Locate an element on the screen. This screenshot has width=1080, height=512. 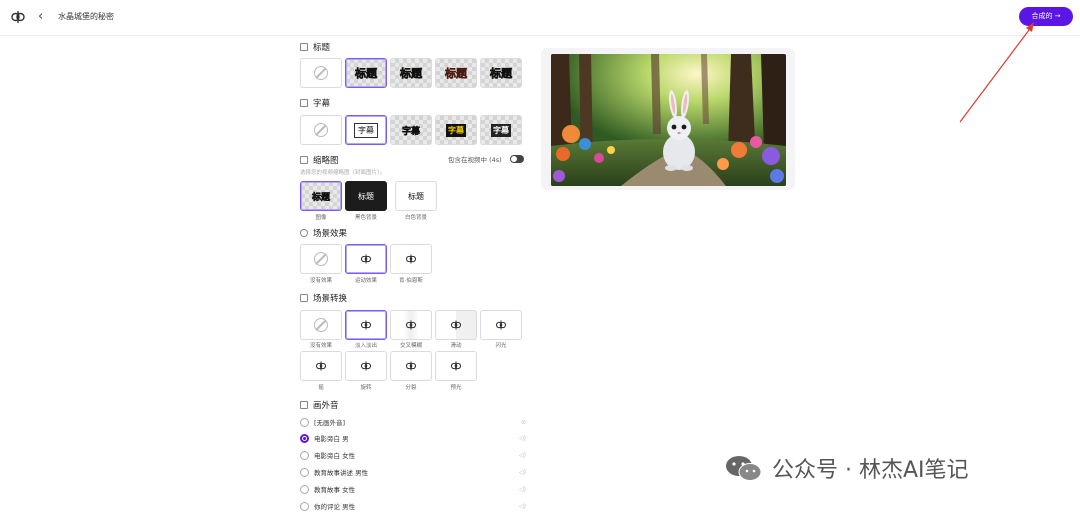
voiceover-option: 你的评论 男性 ◁) is located at coordinates (413, 506).